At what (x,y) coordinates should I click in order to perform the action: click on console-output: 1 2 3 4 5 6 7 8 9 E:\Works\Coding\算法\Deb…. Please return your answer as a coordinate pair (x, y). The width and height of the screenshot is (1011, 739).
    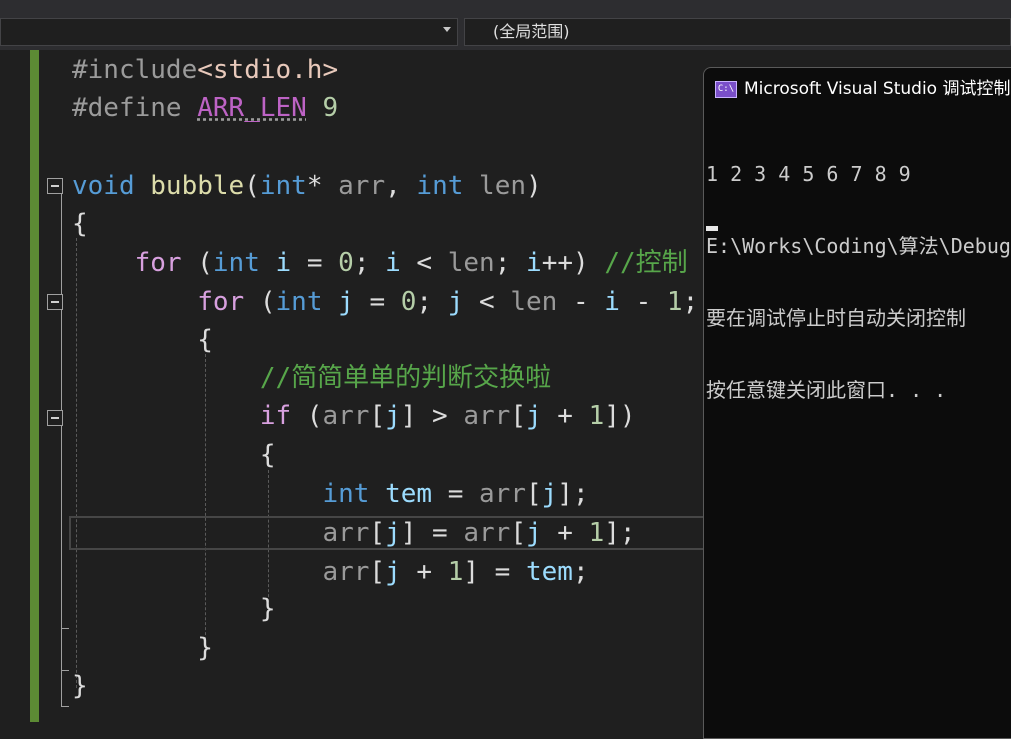
    Looking at the image, I should click on (858, 282).